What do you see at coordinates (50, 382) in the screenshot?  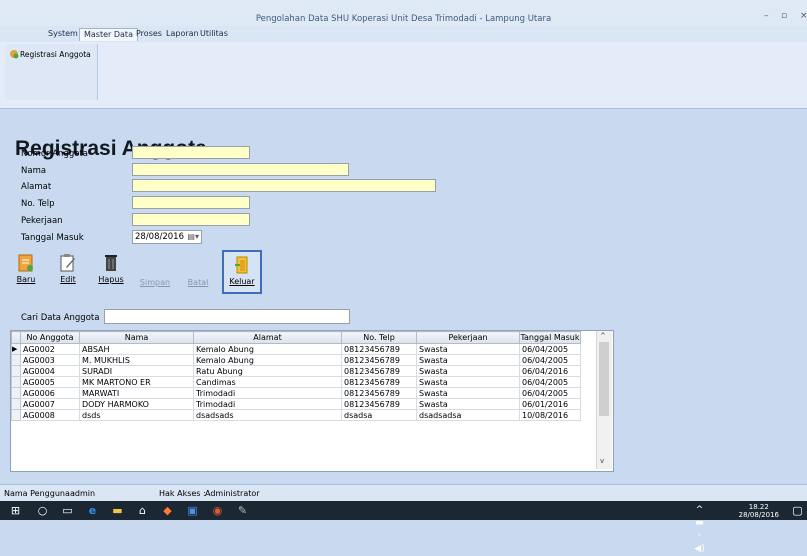 I see `table-cell: AG0005` at bounding box center [50, 382].